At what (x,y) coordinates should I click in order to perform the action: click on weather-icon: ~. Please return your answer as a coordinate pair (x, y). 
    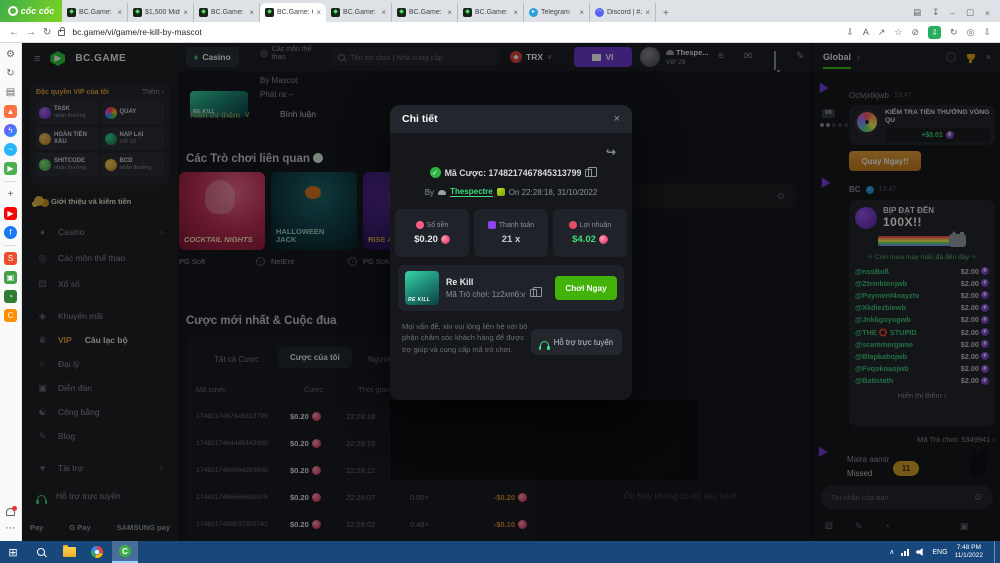
    Looking at the image, I should click on (10, 149).